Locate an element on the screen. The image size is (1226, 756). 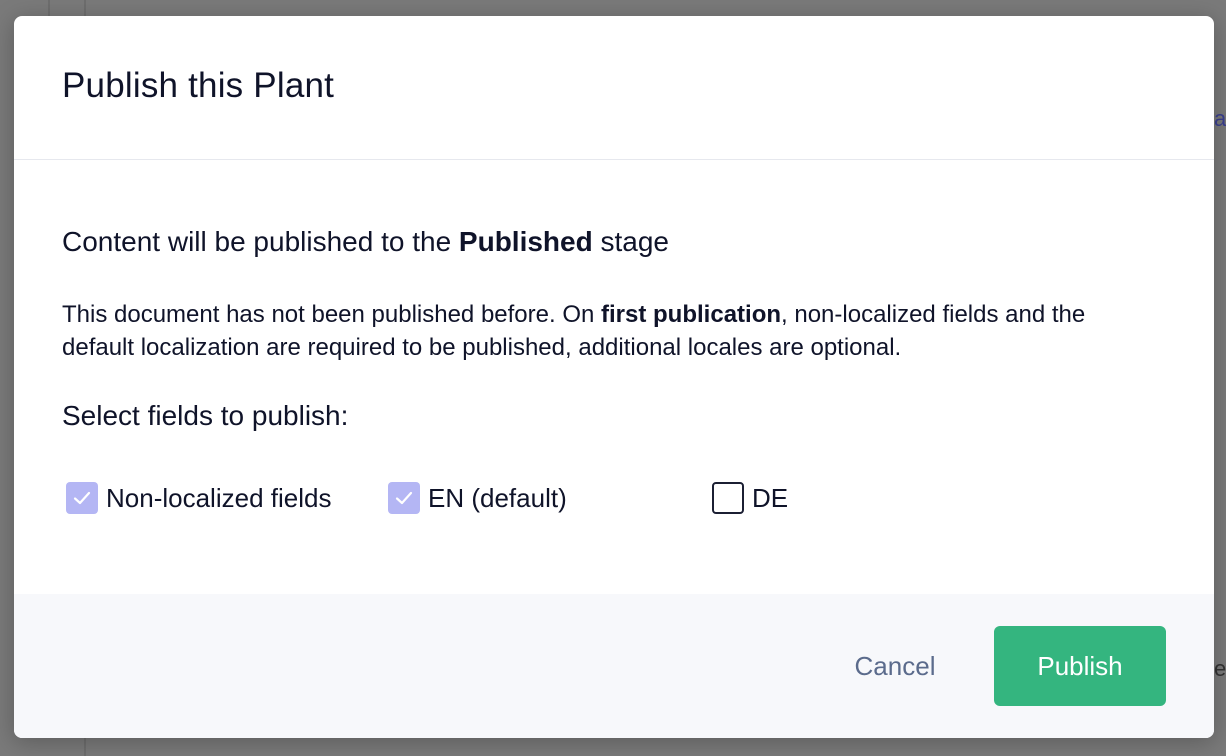
note-bold: first publication is located at coordinates (691, 314).